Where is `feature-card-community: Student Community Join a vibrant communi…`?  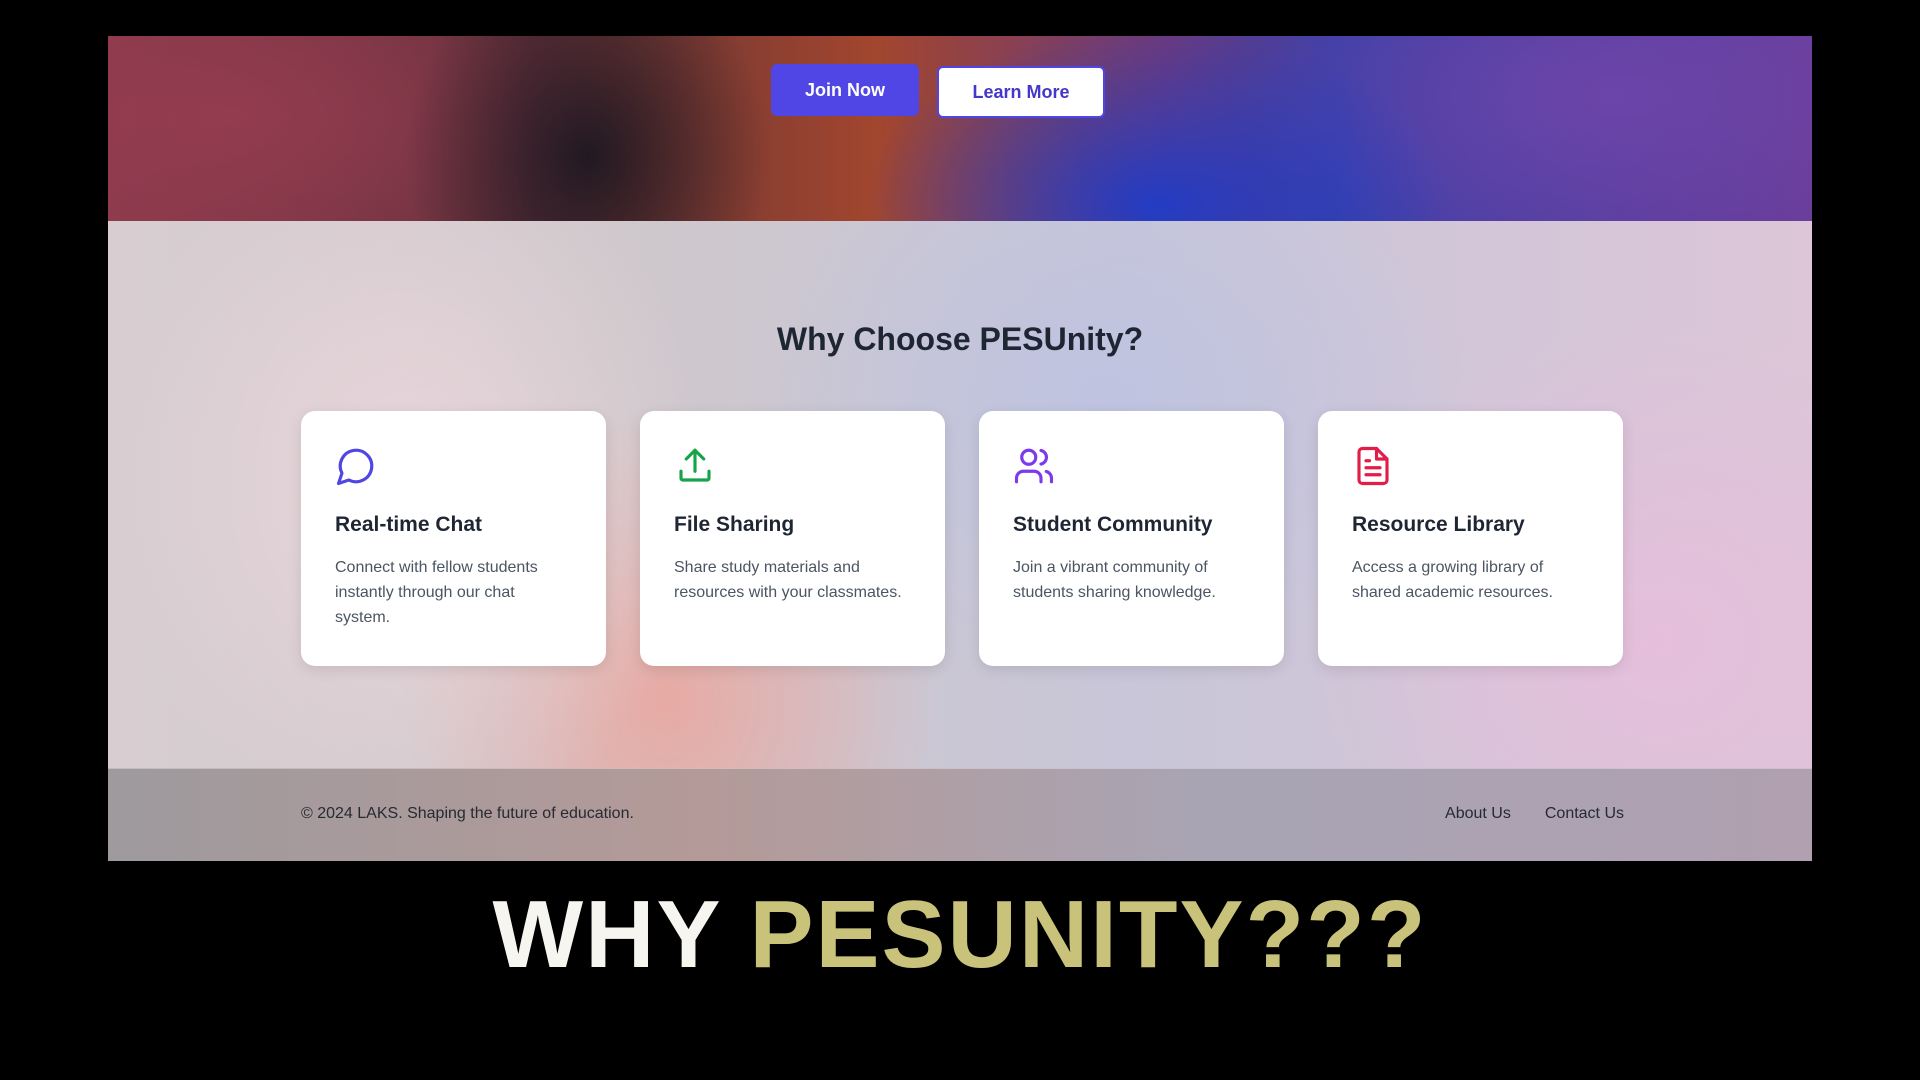
feature-card-community: Student Community Join a vibrant communi… is located at coordinates (1131, 538).